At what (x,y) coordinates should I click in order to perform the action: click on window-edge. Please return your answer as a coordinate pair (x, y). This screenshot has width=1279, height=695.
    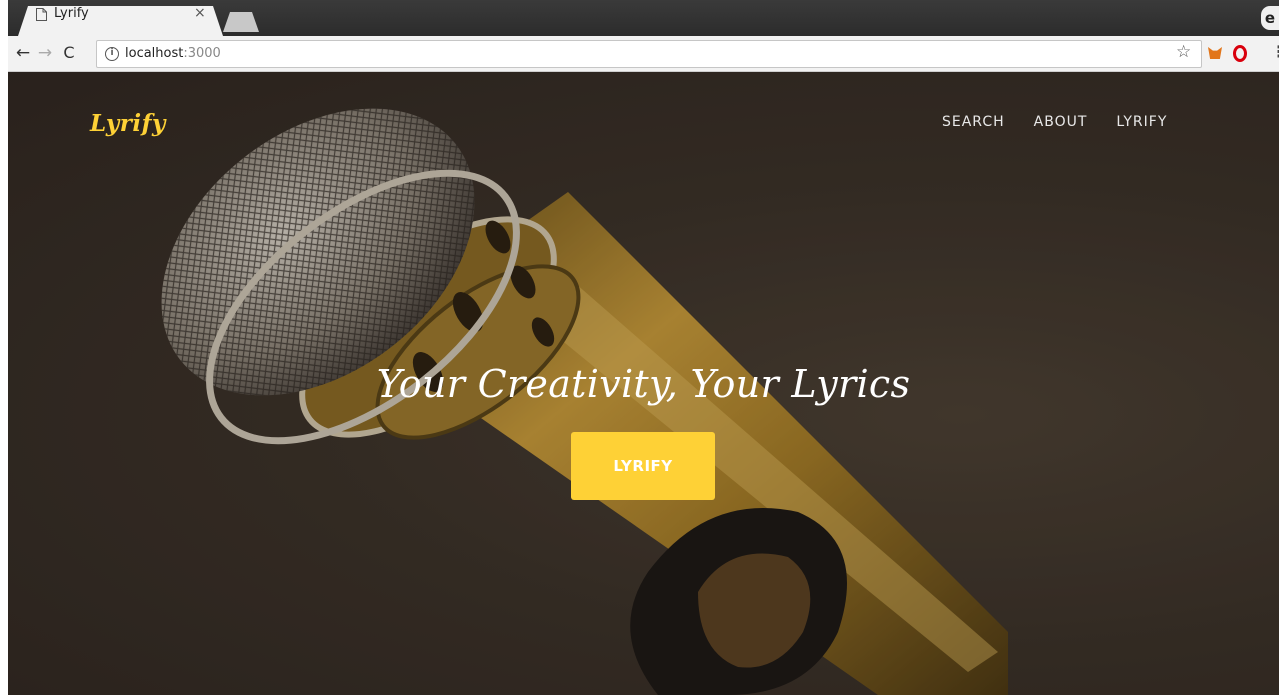
    Looking at the image, I should click on (4, 347).